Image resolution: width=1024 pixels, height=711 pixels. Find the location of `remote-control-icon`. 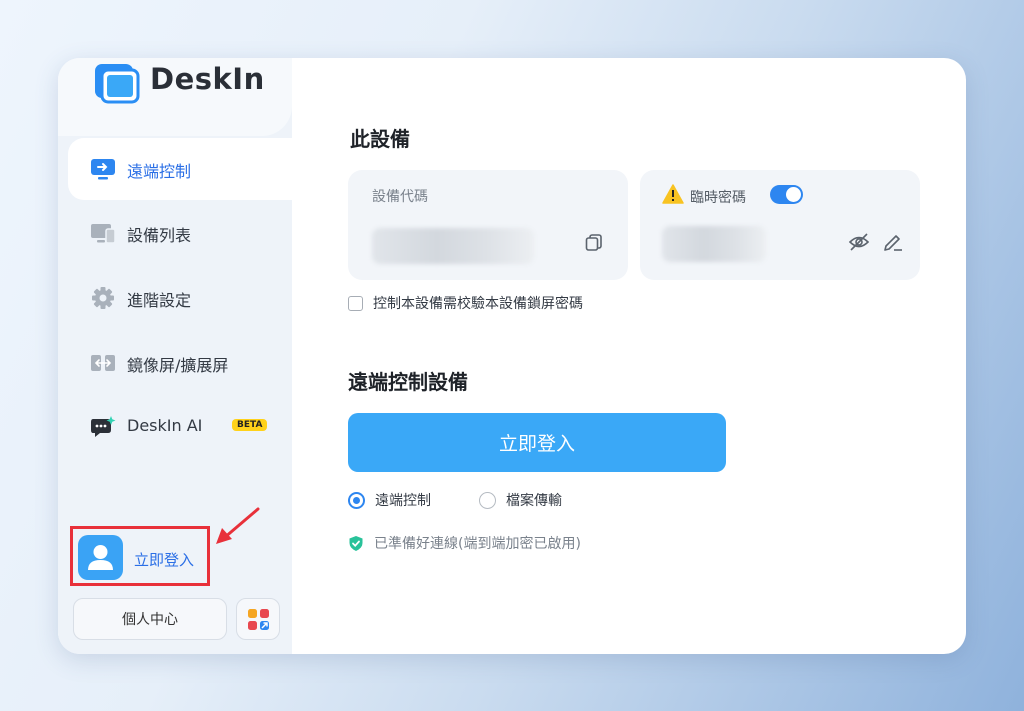

remote-control-icon is located at coordinates (103, 169).